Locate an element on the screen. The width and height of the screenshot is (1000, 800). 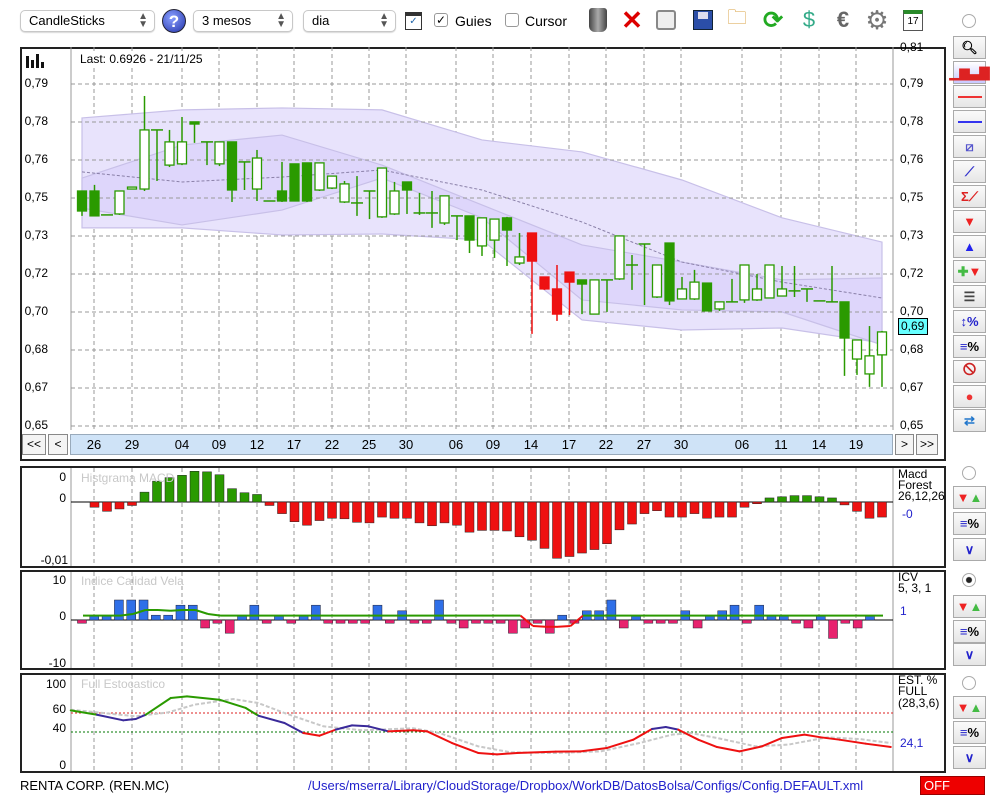
nav-last-button: >> is located at coordinates (927, 444).